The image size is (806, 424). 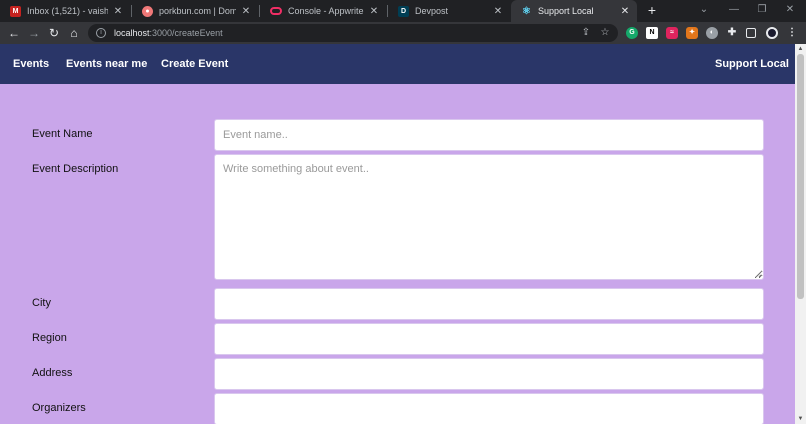 I want to click on scroll-down-arrow-icon: ▼, so click(x=800, y=419).